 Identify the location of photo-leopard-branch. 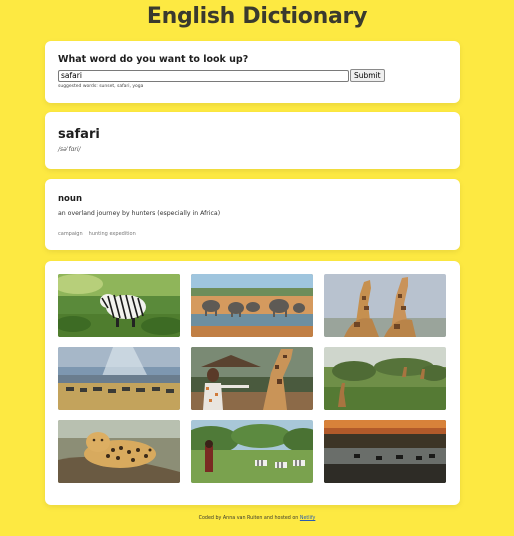
(119, 451).